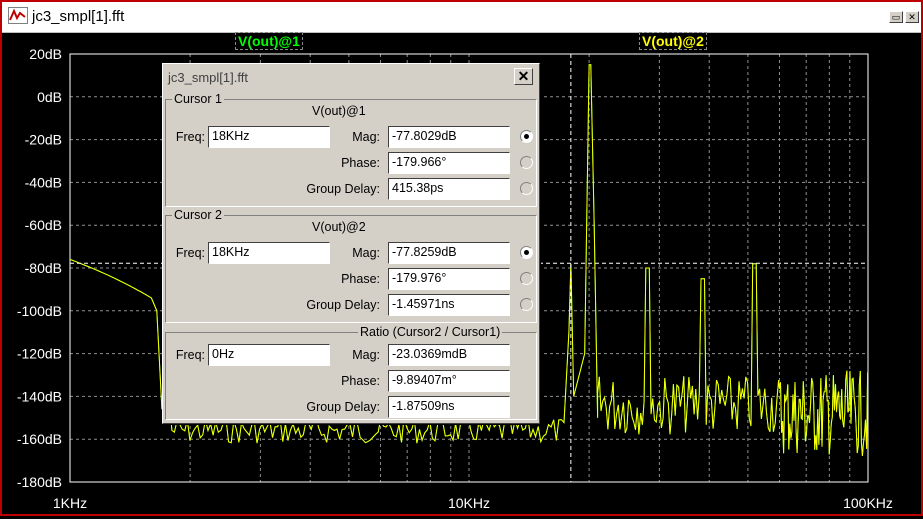 Image resolution: width=923 pixels, height=519 pixels. I want to click on dialog-titlebar: jc3_smpl[1].fft ✕, so click(351, 77).